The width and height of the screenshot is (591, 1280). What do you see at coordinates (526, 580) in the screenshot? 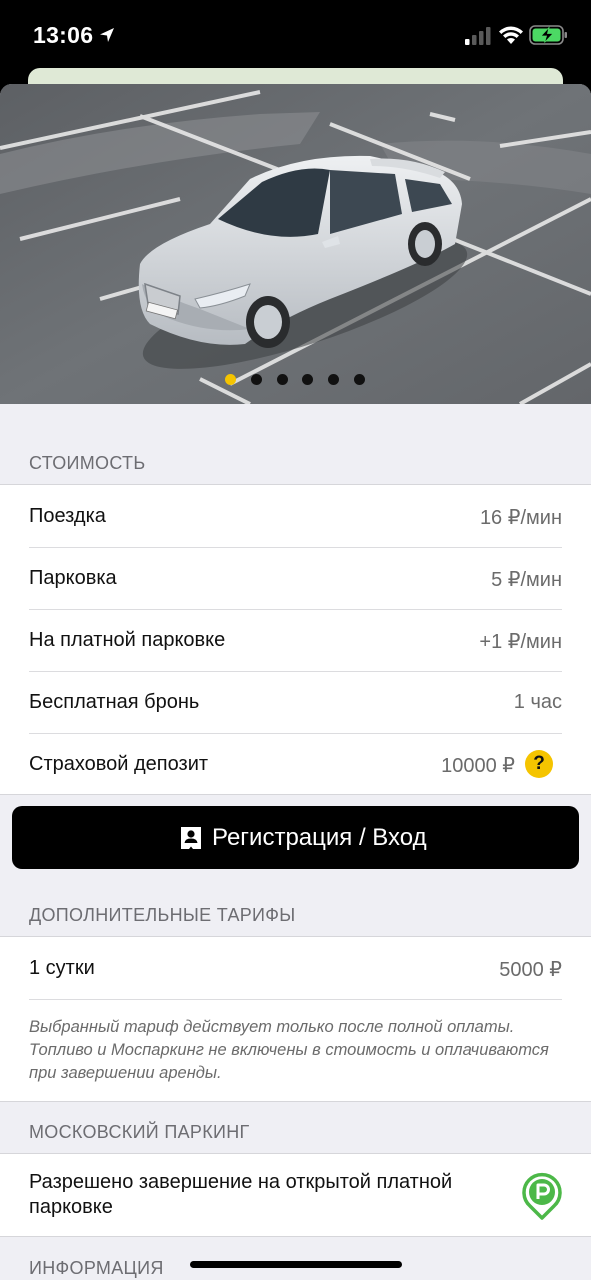
I see `row-value: 5 ₽/мин` at bounding box center [526, 580].